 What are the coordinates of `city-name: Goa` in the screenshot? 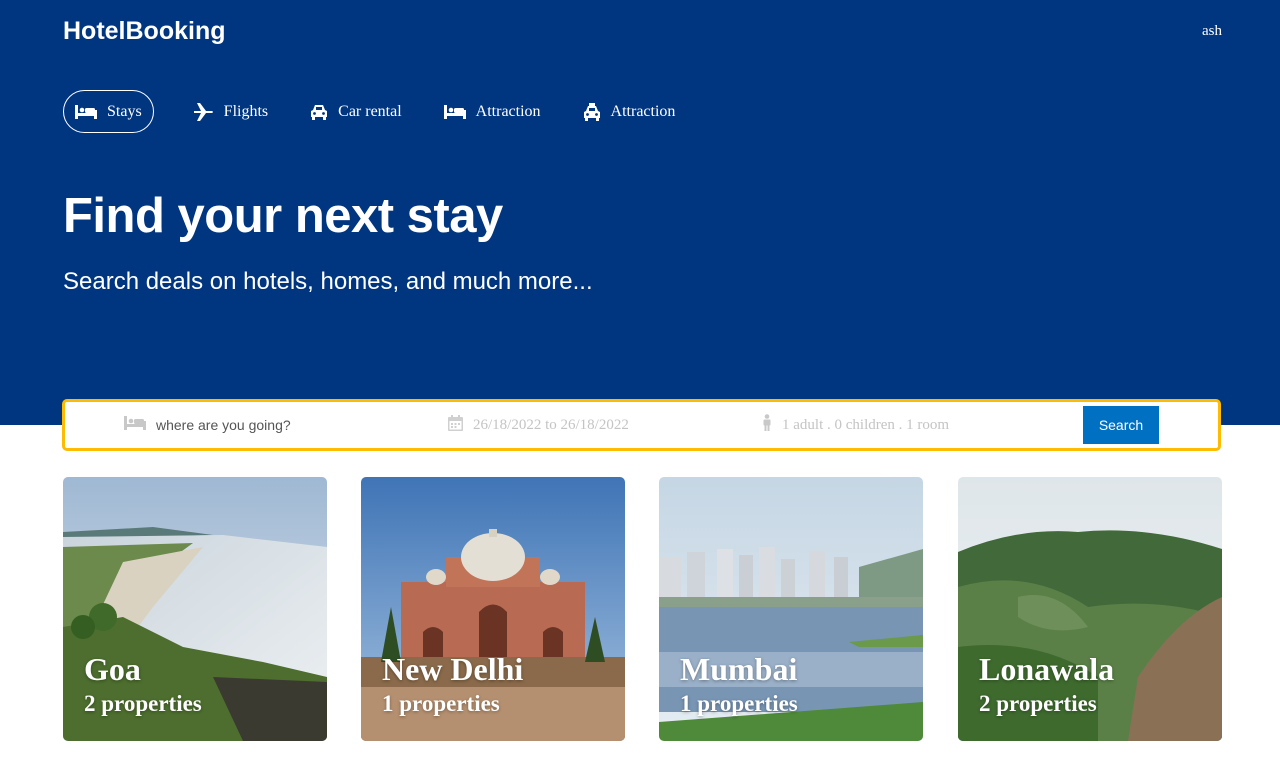 It's located at (112, 669).